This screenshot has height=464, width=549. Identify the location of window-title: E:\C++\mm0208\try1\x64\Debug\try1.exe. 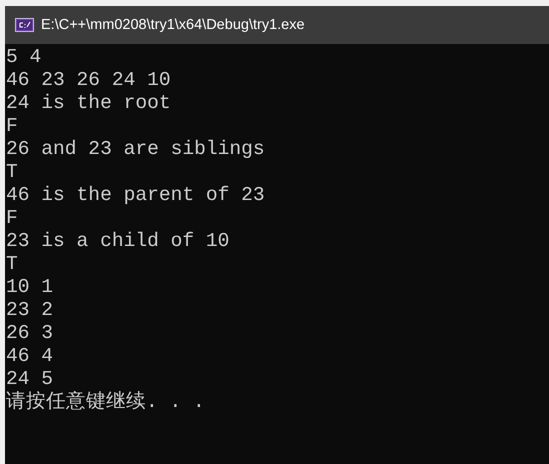
(173, 25).